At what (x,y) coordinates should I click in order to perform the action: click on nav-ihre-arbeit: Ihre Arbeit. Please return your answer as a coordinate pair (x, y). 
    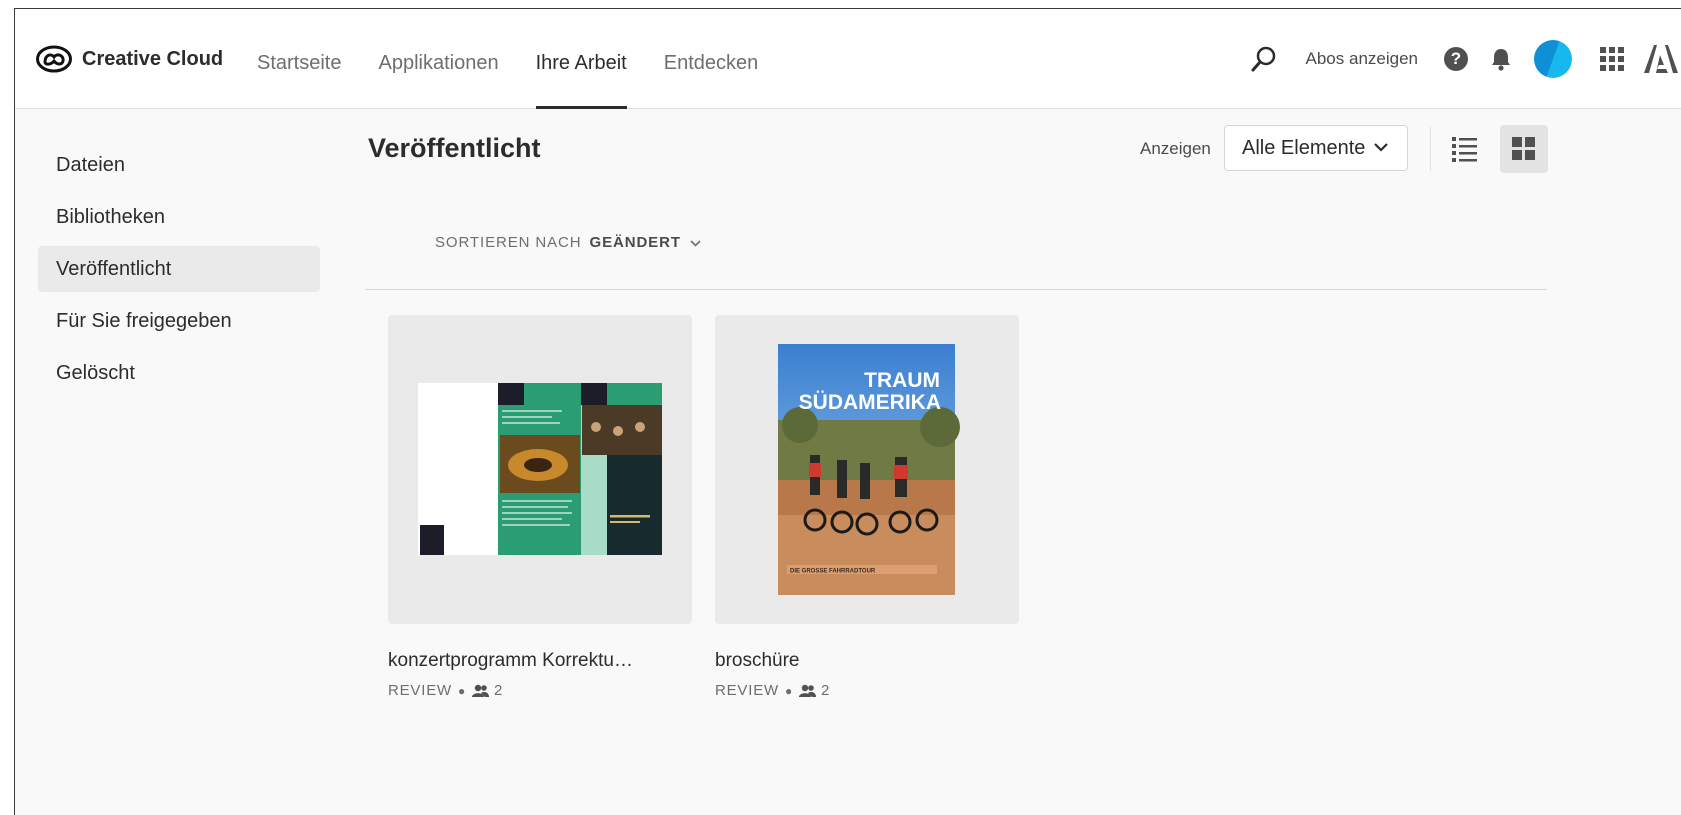
    Looking at the image, I should click on (581, 59).